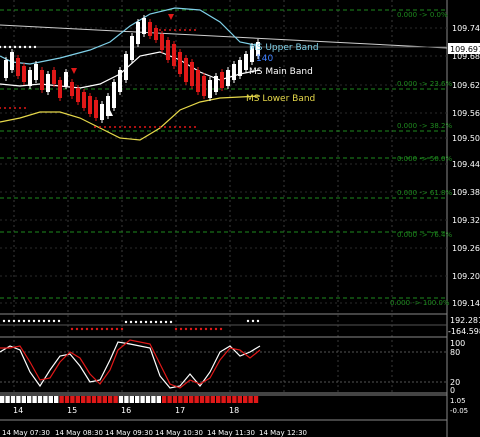  I want to click on price-label: 109.445, so click(466, 164).